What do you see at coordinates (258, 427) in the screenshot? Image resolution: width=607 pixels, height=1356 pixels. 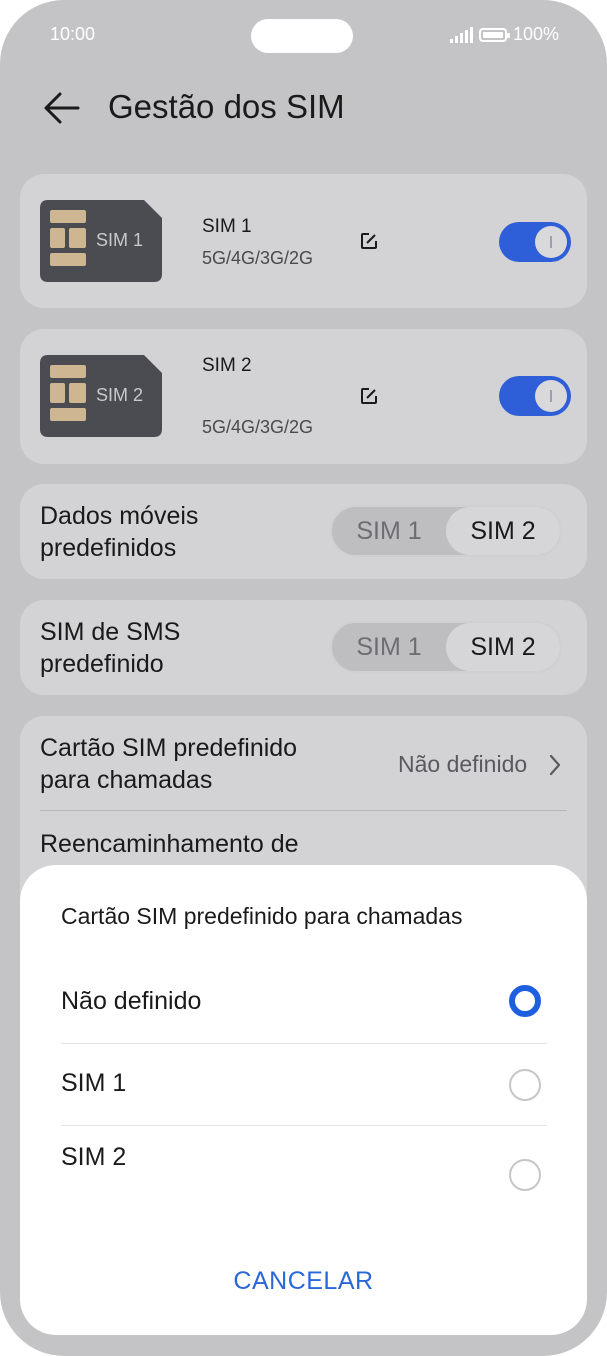 I see `sim2-networks: 5G/4G/3G/2G` at bounding box center [258, 427].